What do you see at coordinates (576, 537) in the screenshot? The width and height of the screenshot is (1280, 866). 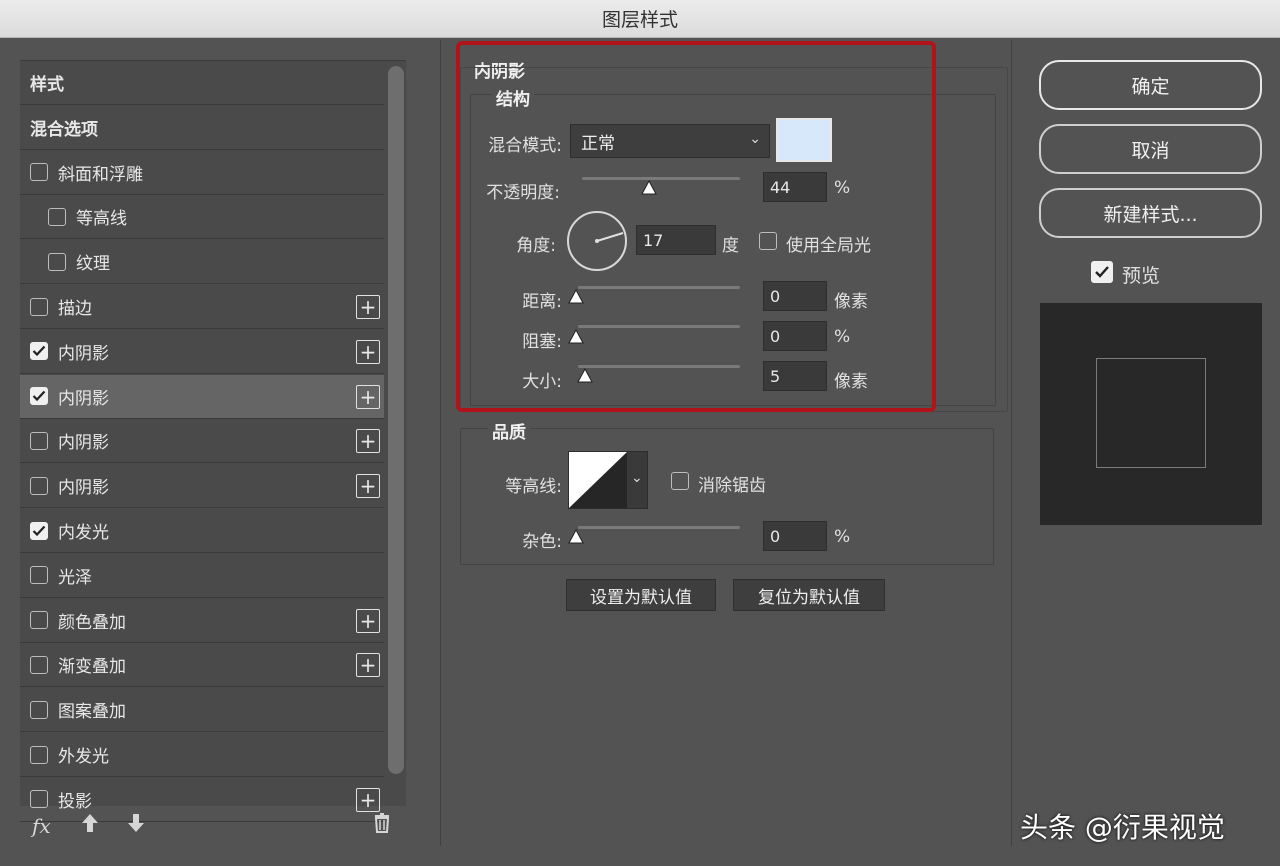 I see `noise-slider-thumb` at bounding box center [576, 537].